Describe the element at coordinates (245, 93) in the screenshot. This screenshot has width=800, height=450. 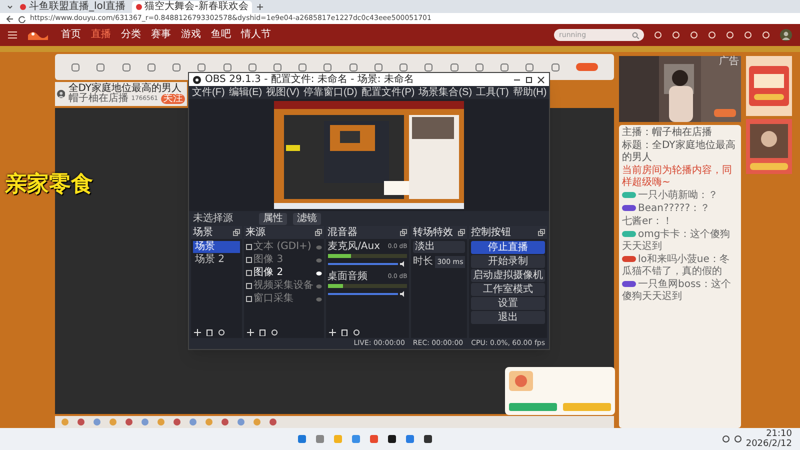
I see `menu-item: 编辑(E)` at that location.